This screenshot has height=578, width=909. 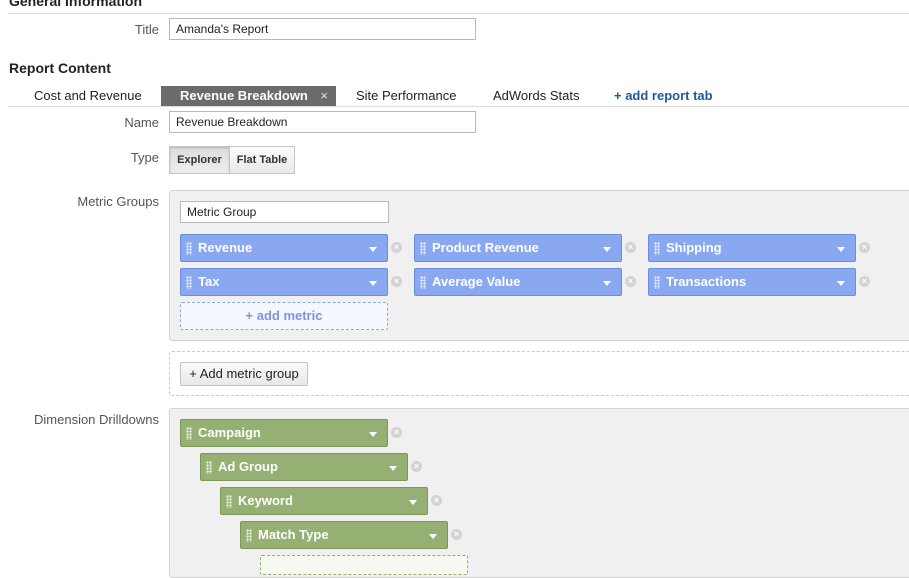 What do you see at coordinates (459, 106) in the screenshot?
I see `tabs-divider` at bounding box center [459, 106].